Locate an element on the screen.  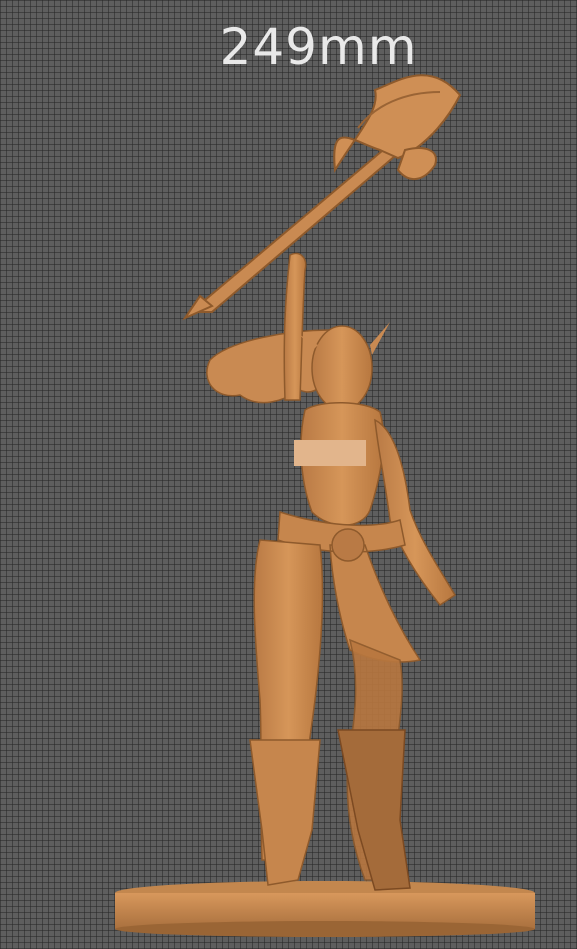
lowered-arm is located at coordinates (415, 512).